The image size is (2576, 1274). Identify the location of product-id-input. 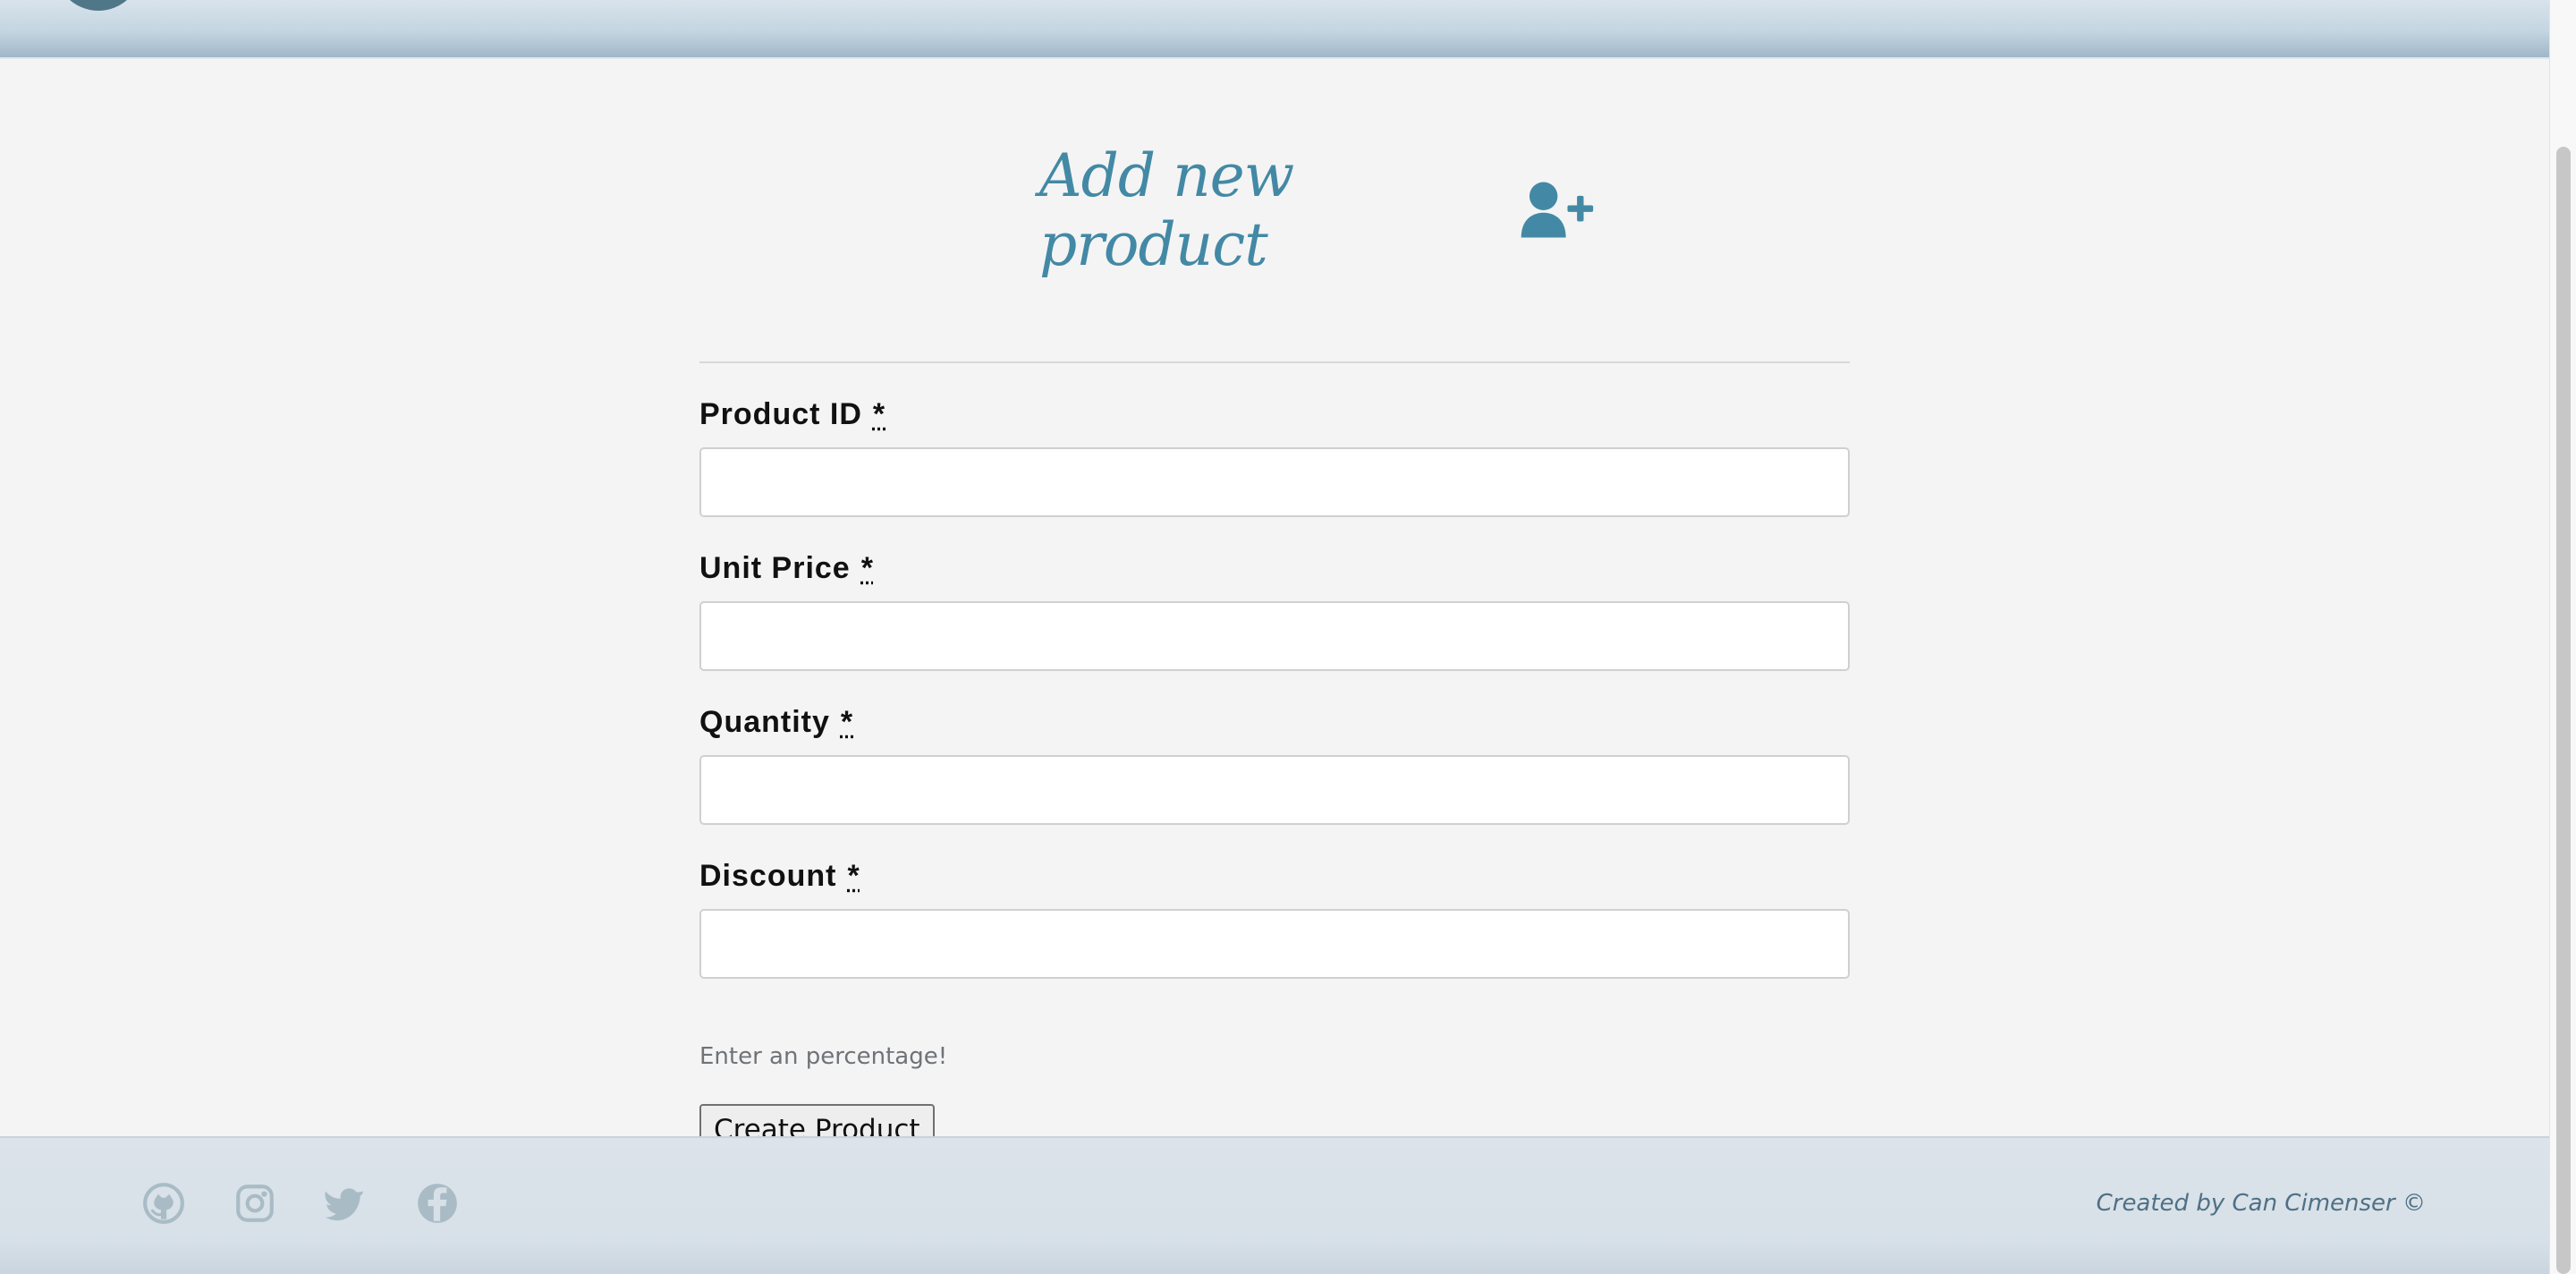
(1274, 482).